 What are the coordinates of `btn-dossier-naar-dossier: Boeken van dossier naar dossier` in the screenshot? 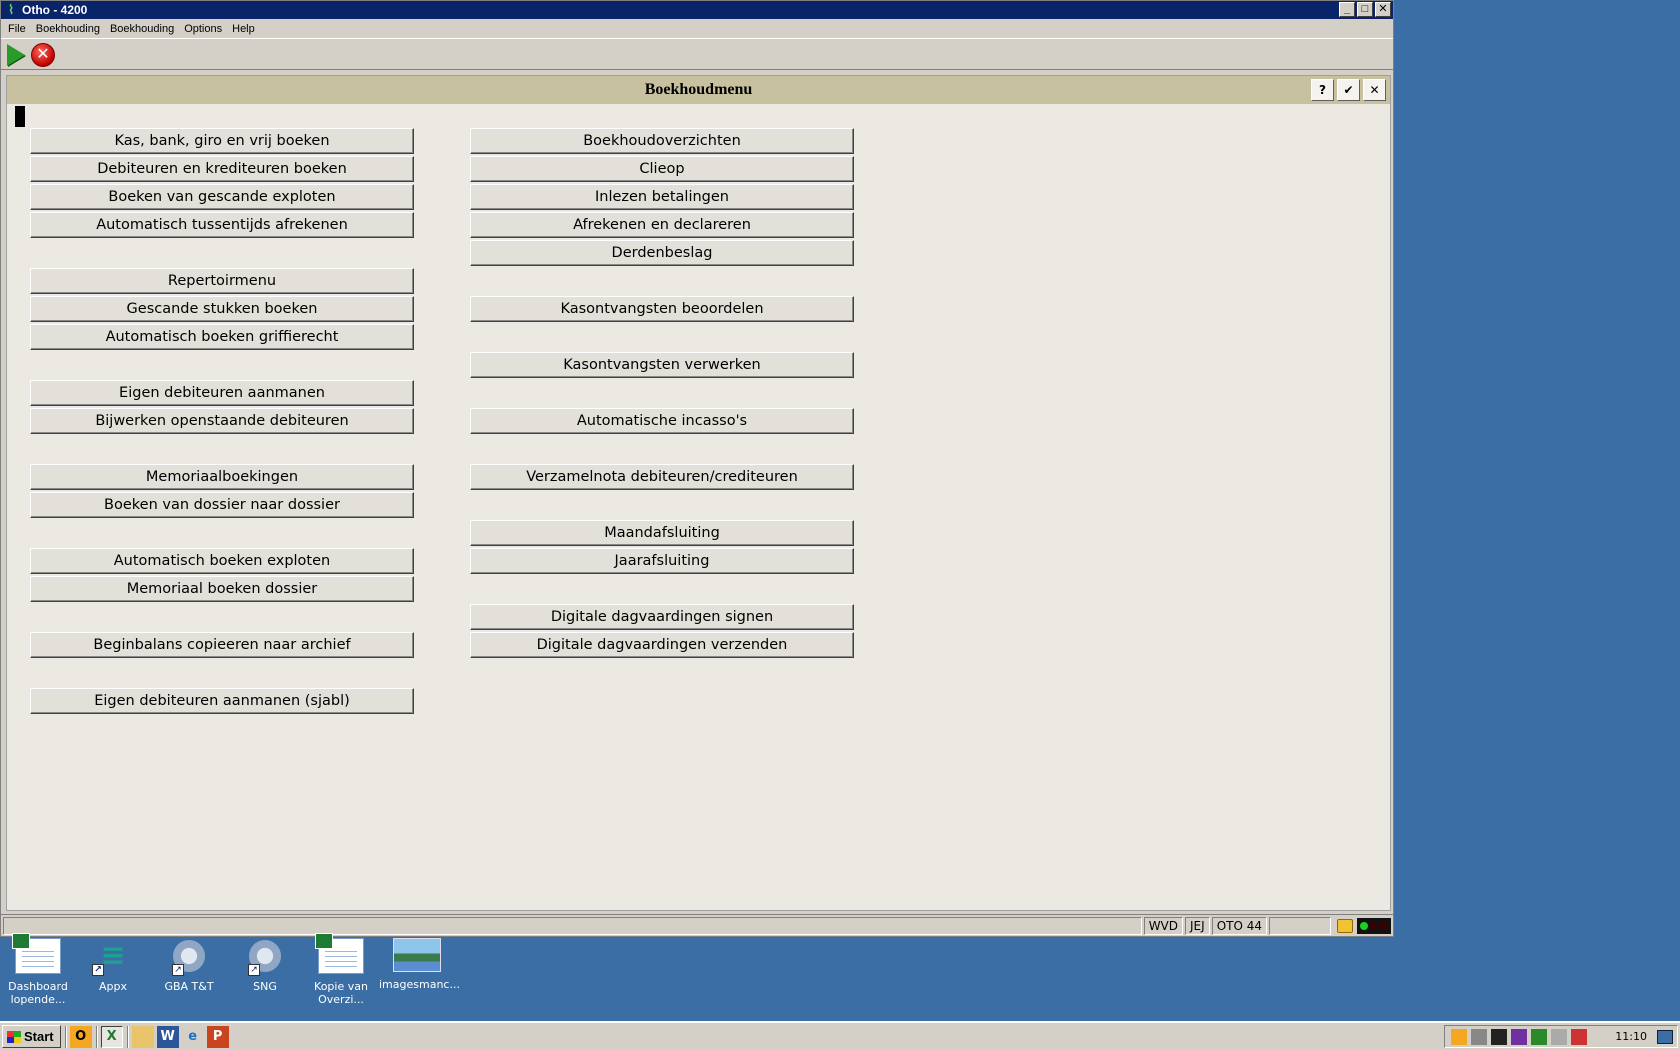 It's located at (222, 505).